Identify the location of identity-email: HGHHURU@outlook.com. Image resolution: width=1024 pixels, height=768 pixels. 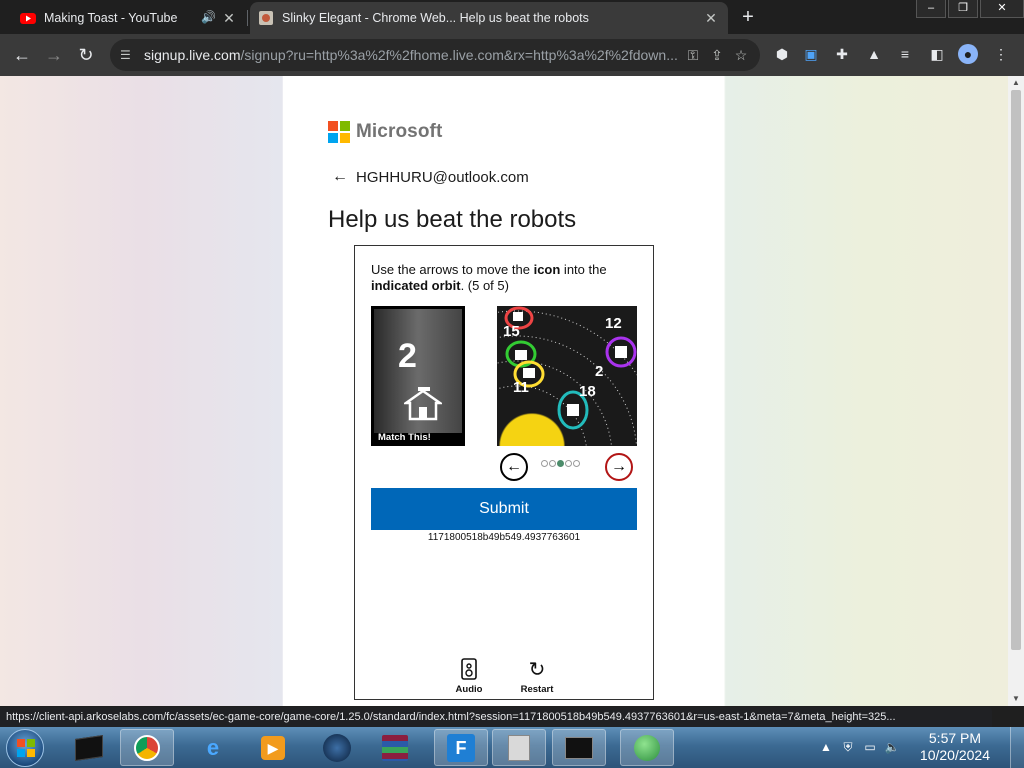
(442, 177).